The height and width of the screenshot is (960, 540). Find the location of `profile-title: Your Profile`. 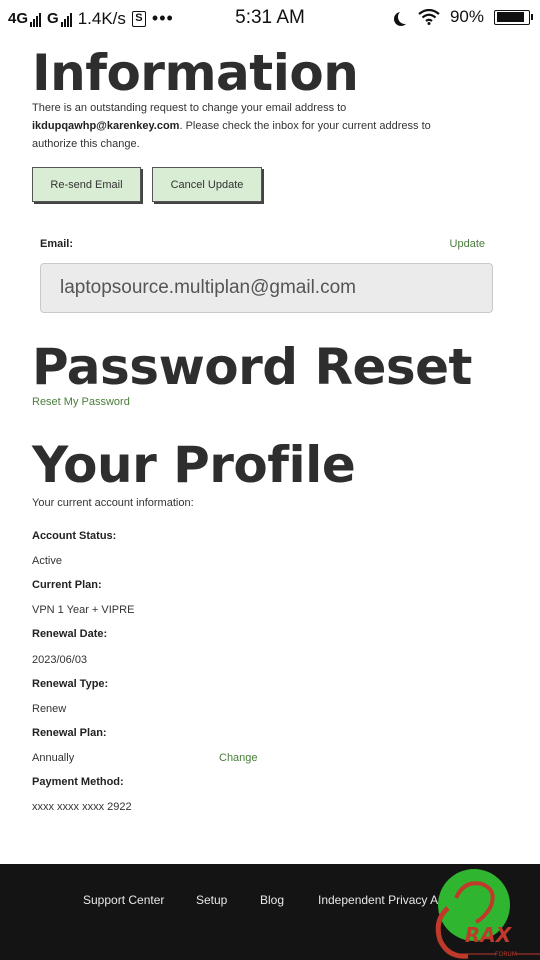

profile-title: Your Profile is located at coordinates (194, 465).